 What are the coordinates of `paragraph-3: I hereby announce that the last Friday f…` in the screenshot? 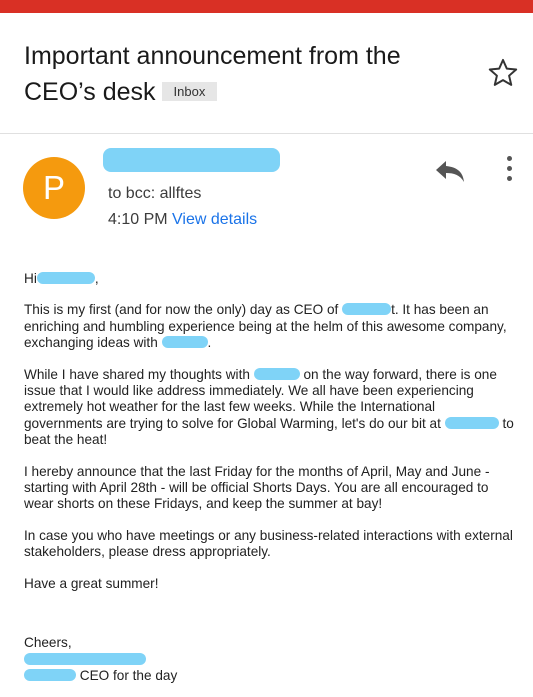 It's located at (257, 487).